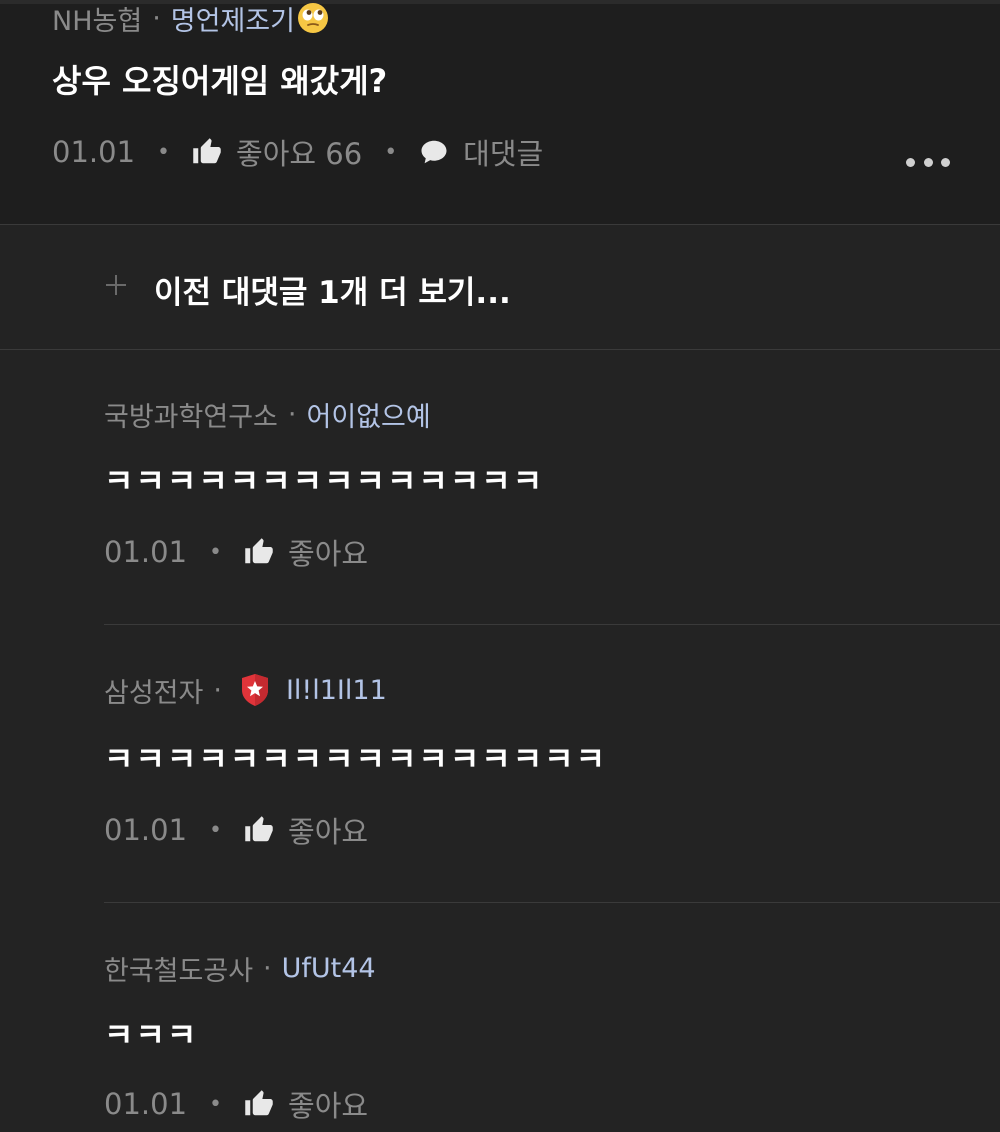  I want to click on main-author-line: NH농협 · 명언제조기, so click(190, 19).